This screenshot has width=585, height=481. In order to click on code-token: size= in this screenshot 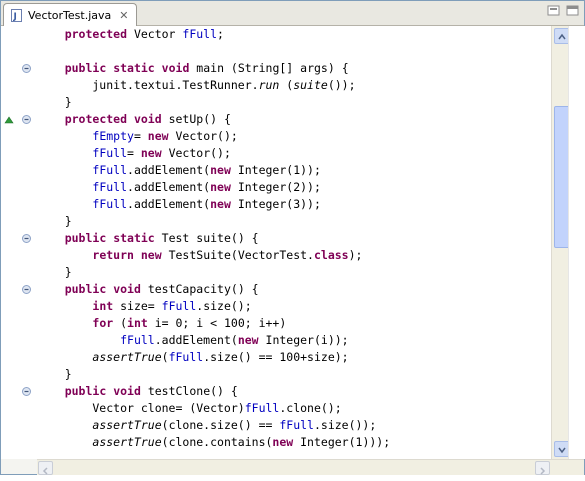, I will do `click(137, 306)`.